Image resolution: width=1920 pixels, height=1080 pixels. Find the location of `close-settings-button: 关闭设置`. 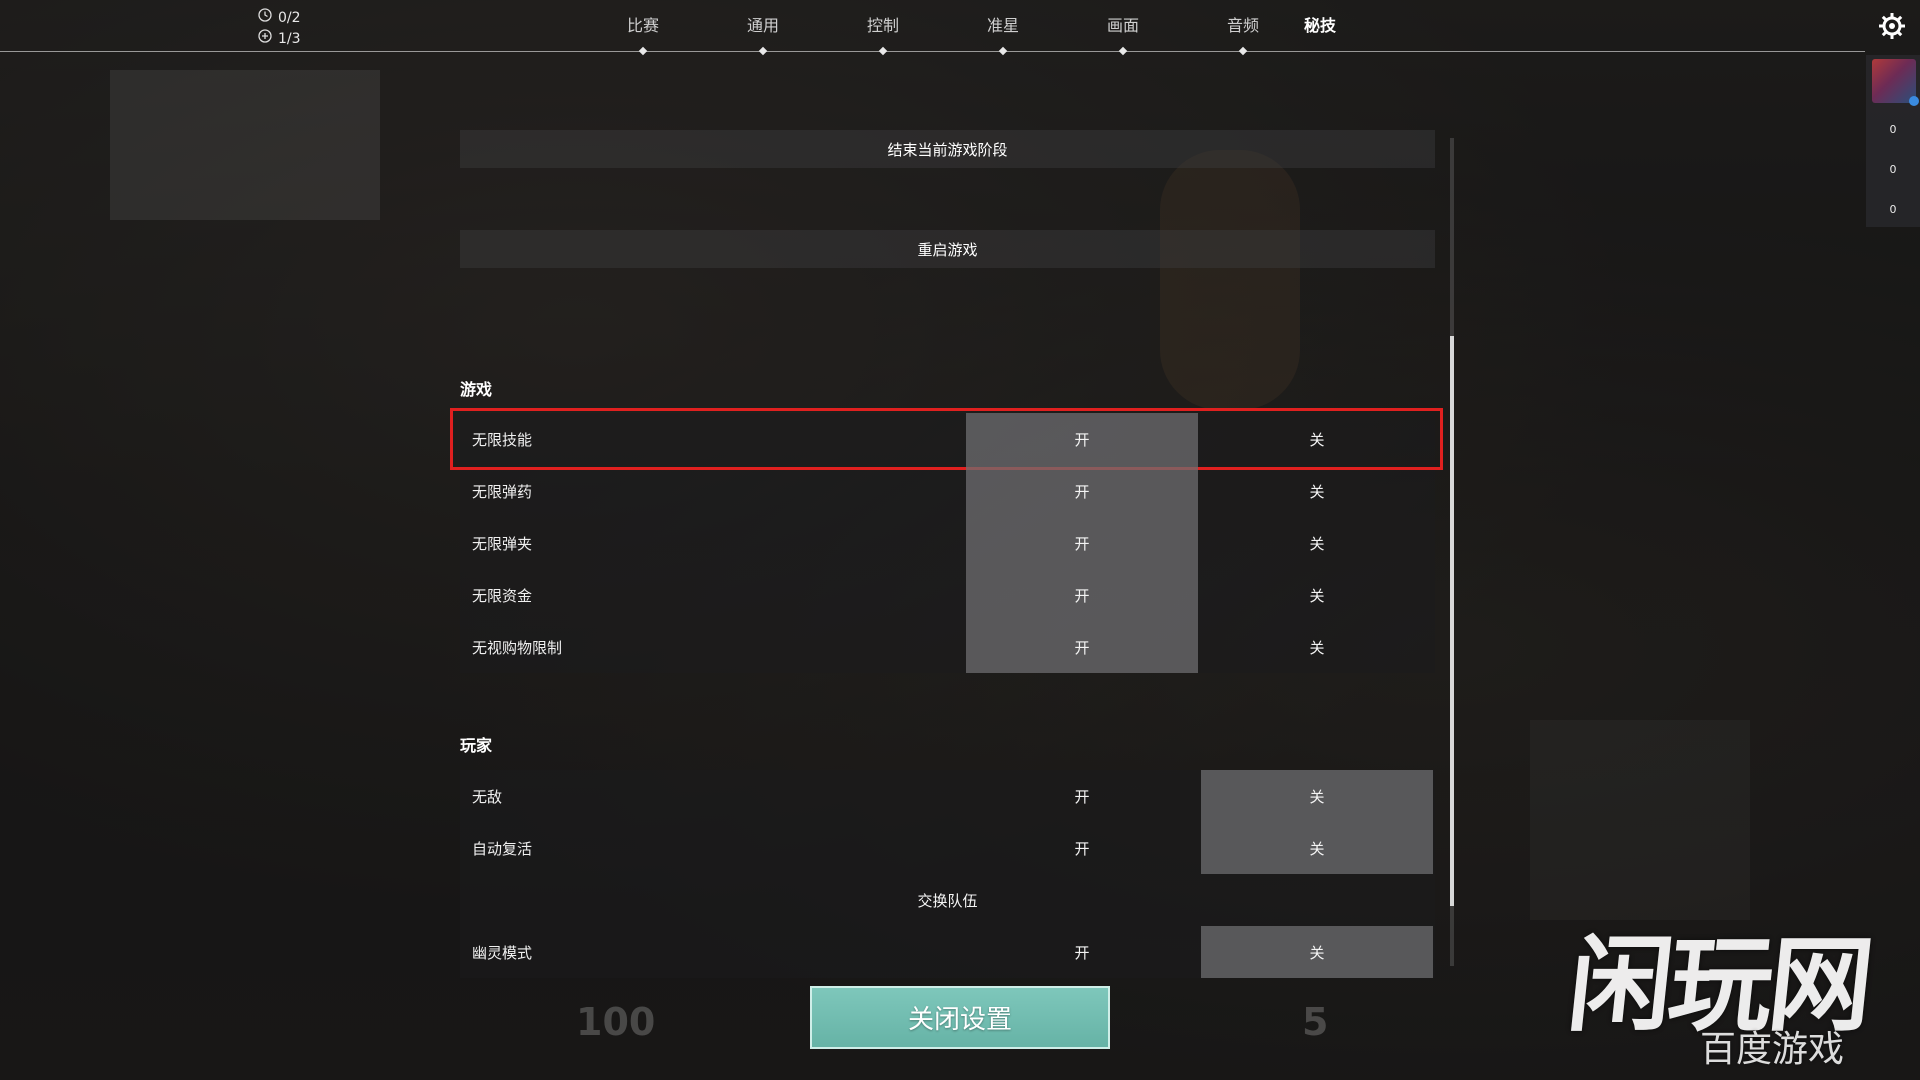

close-settings-button: 关闭设置 is located at coordinates (960, 1017).